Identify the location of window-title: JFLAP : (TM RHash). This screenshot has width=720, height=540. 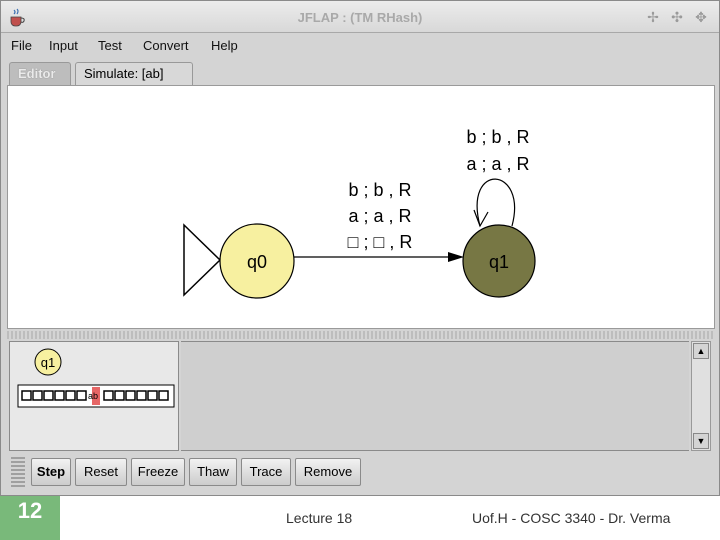
(360, 17).